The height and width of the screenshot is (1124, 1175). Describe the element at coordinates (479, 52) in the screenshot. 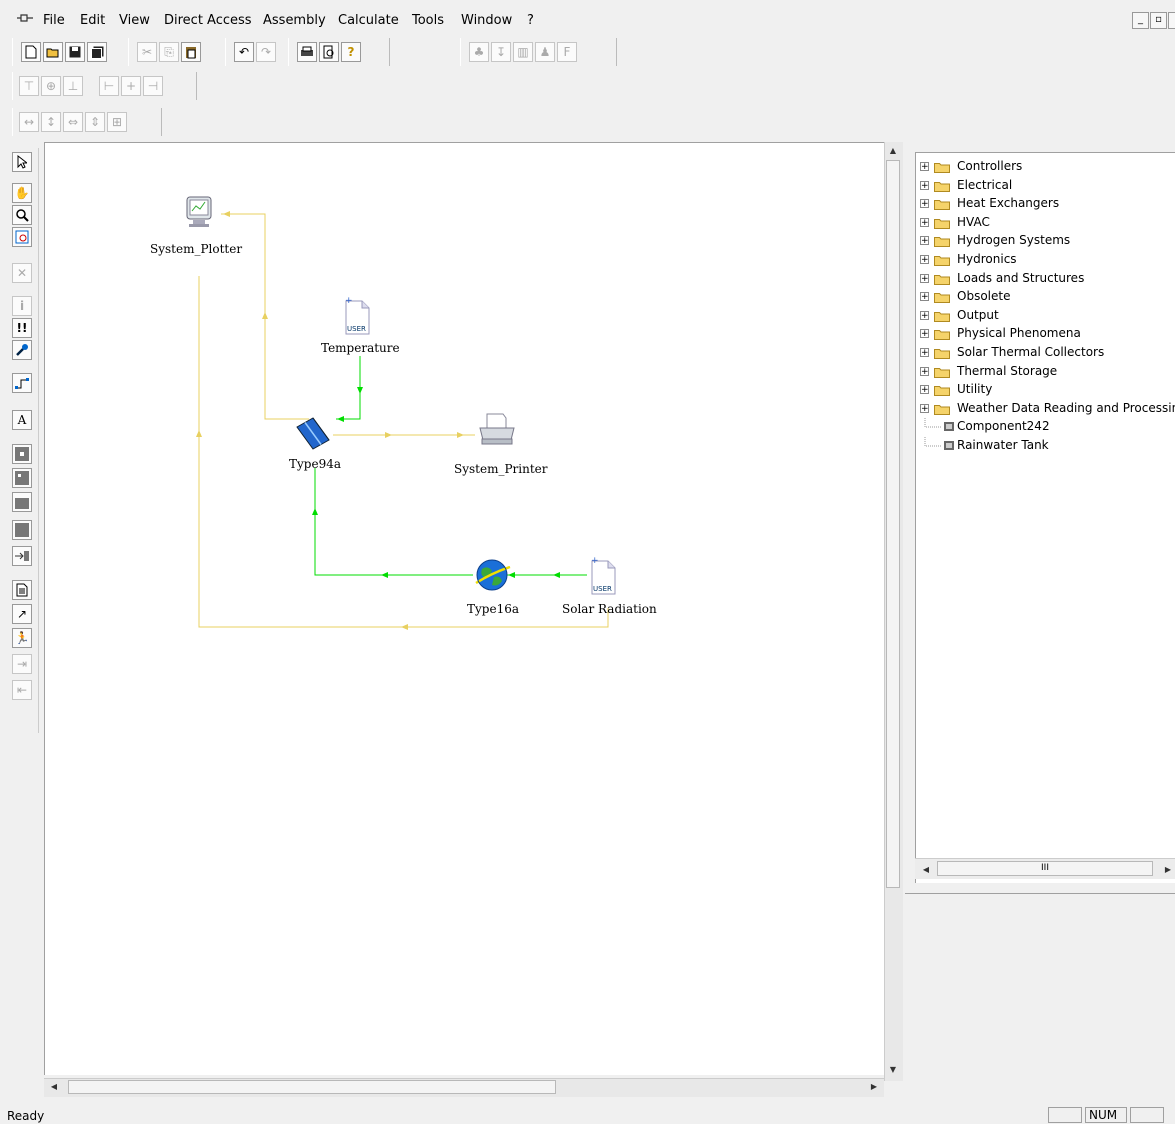

I see `hierarchy-icon: ♣` at that location.